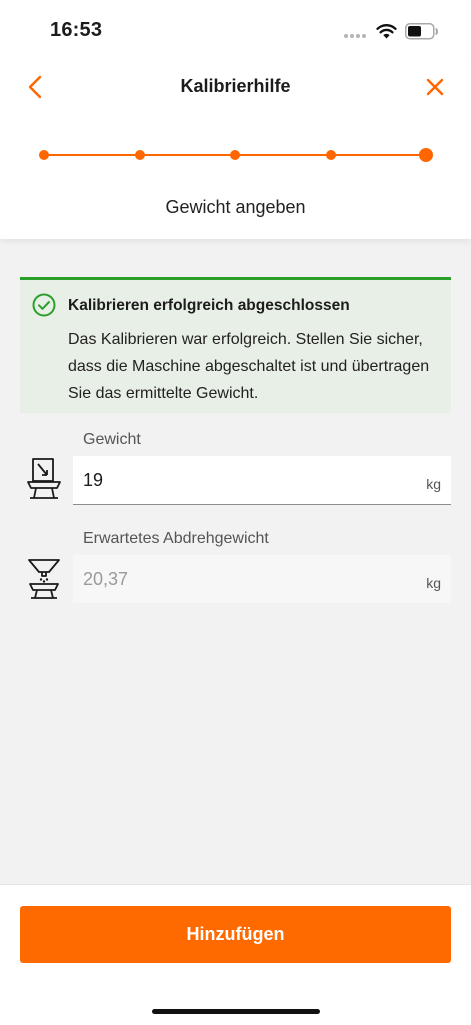  I want to click on scale-icon, so click(44, 478).